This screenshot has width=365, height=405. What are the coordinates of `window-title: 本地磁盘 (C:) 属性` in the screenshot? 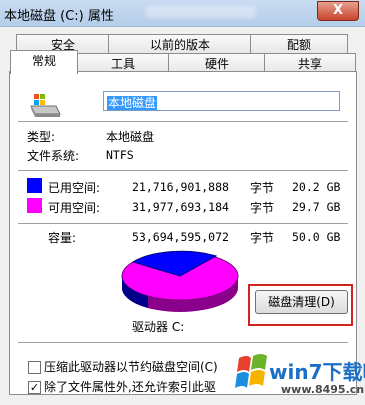 It's located at (59, 16).